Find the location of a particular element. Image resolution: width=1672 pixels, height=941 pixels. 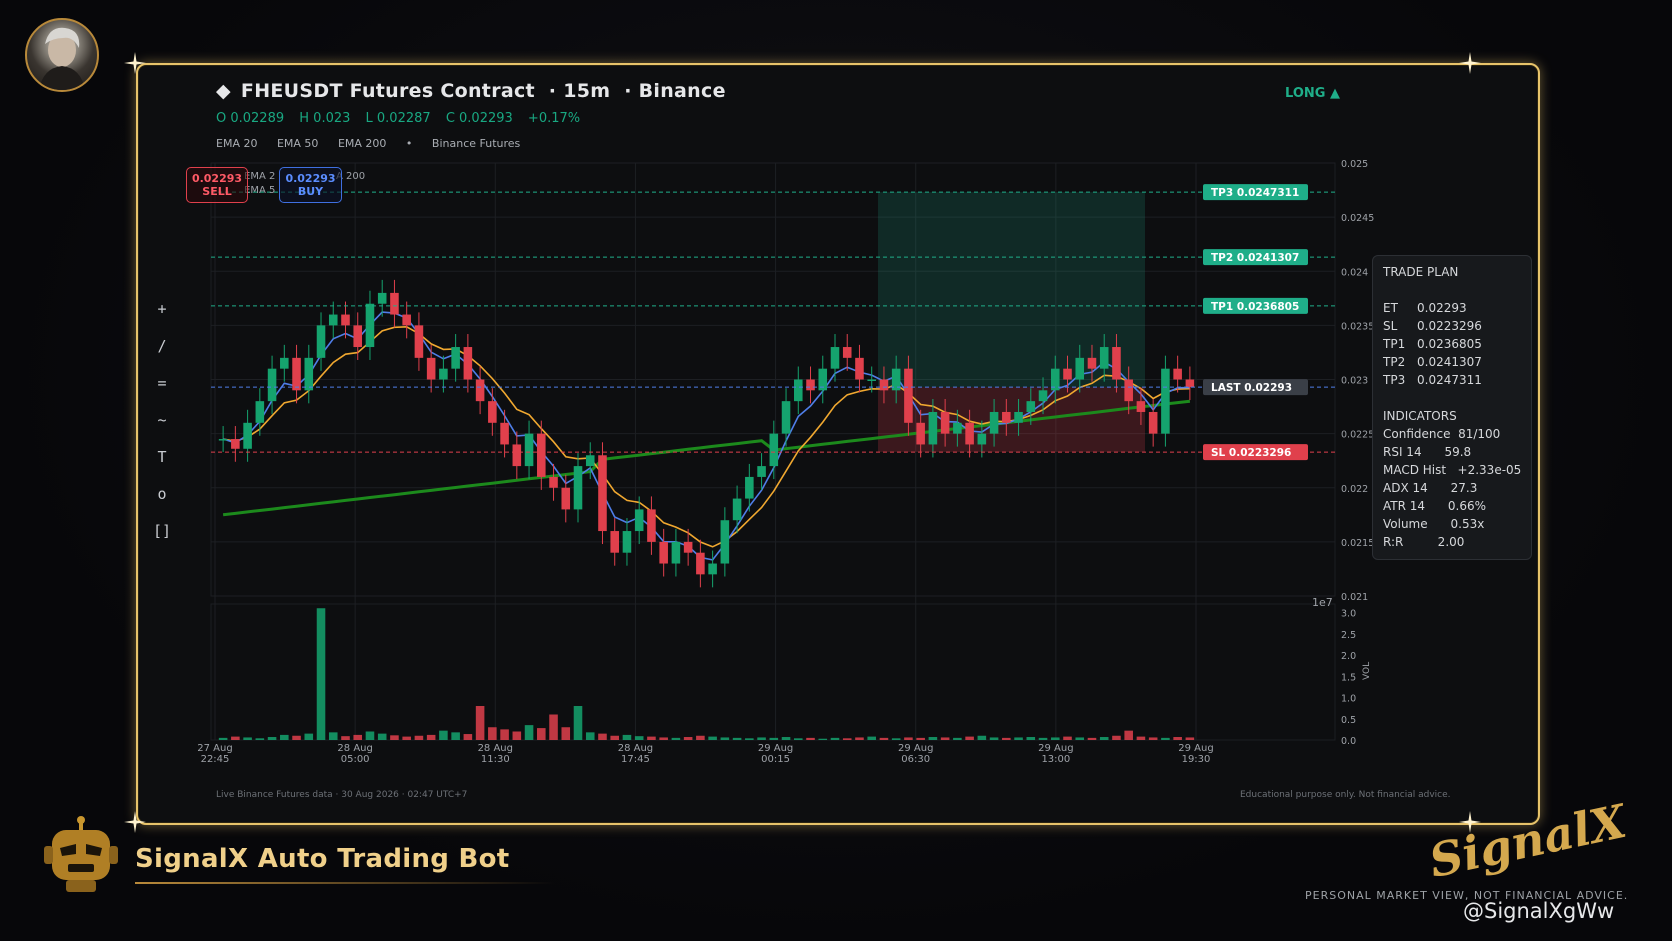

buy-button: 0.02293 BUY is located at coordinates (310, 185).